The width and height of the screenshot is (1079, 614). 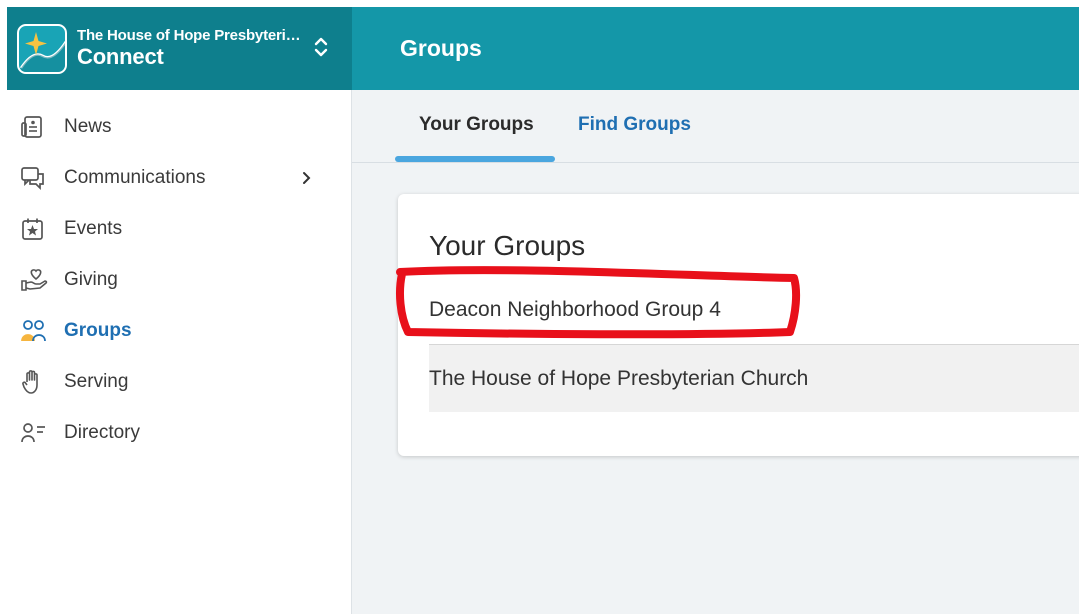 What do you see at coordinates (34, 229) in the screenshot?
I see `calendar-star-icon` at bounding box center [34, 229].